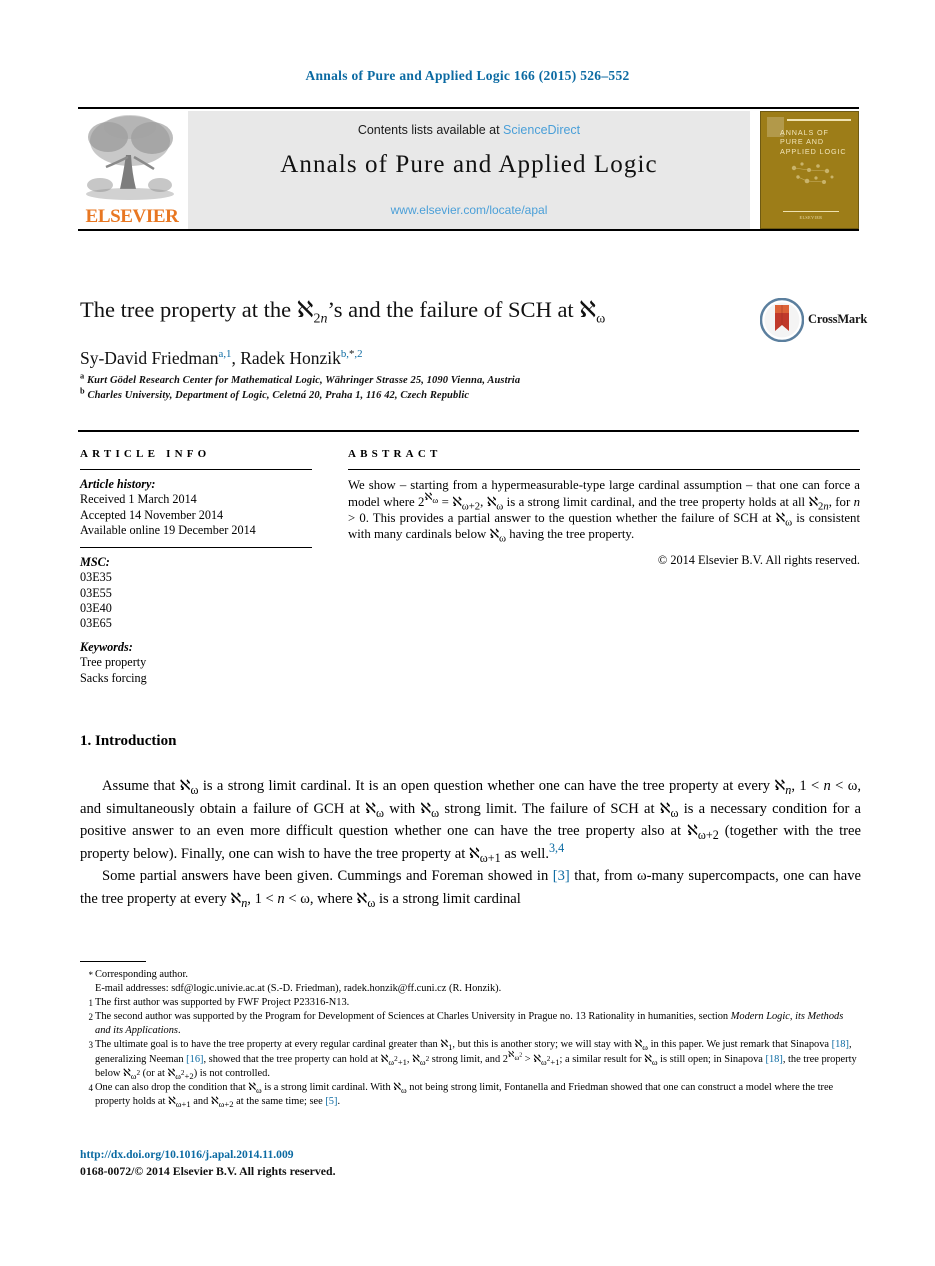 The image size is (935, 1266). What do you see at coordinates (128, 741) in the screenshot?
I see `section-heading-introduction: 1. Introduction` at bounding box center [128, 741].